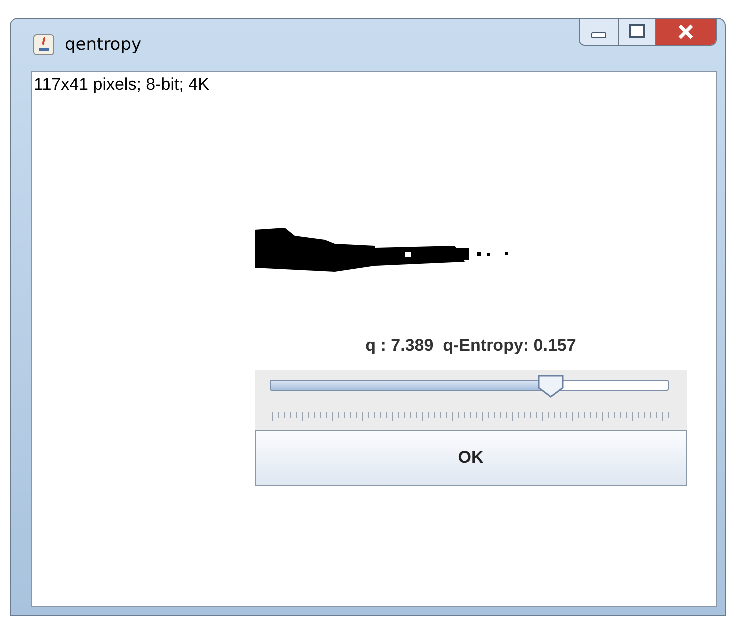 This screenshot has height=621, width=737. I want to click on app-icon, so click(44, 45).